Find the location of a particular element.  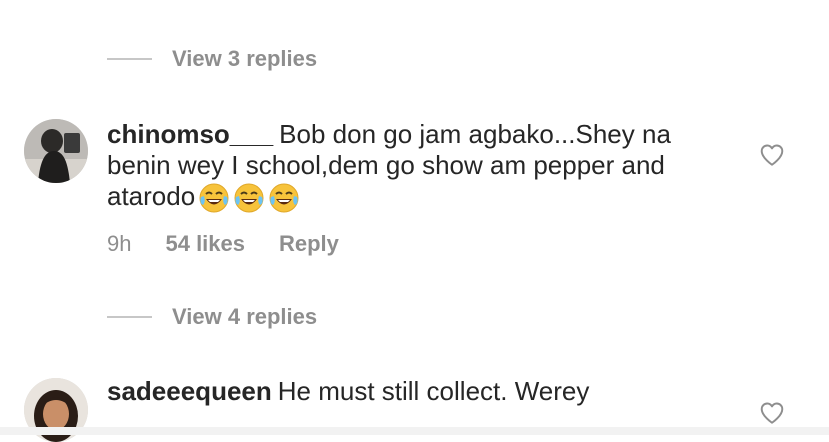

comment-body: sadeeequeen He must still collect. Werey is located at coordinates (417, 391).